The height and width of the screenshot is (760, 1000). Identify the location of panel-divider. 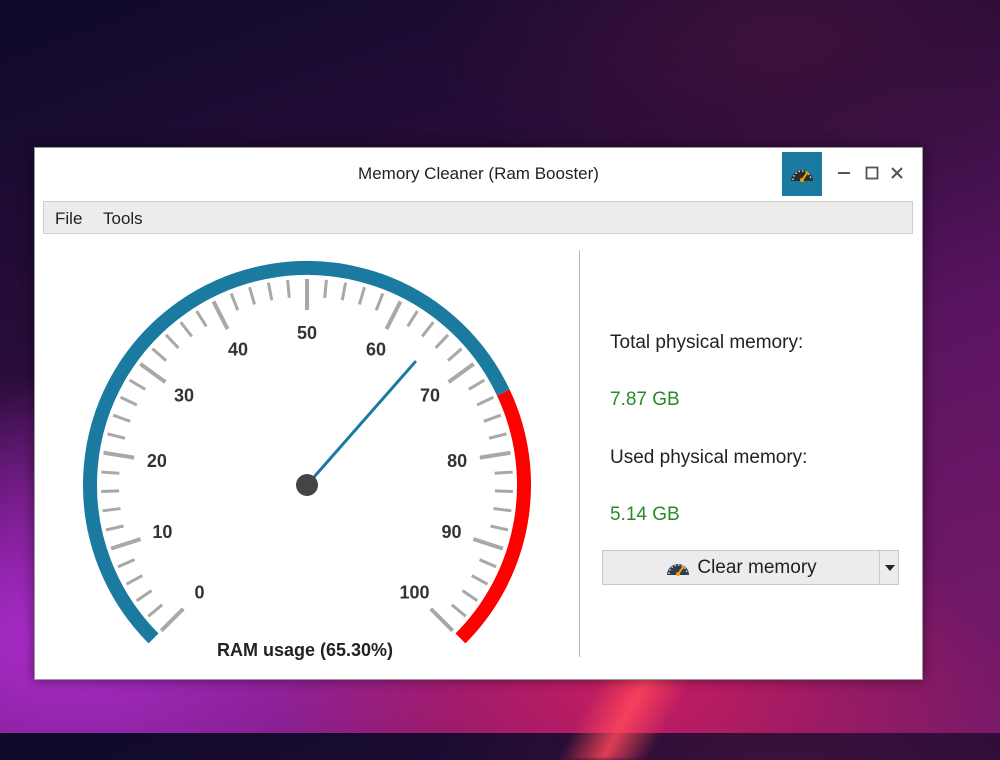
(579, 453).